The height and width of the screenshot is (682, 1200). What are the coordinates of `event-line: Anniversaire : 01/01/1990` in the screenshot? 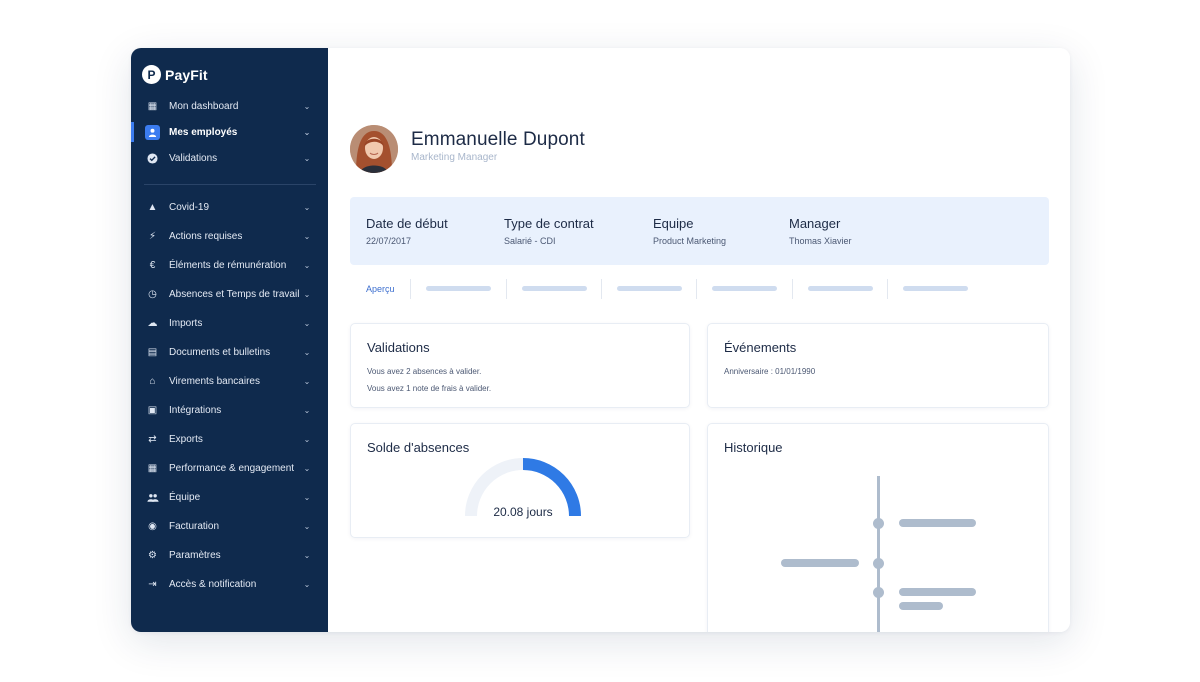 It's located at (770, 371).